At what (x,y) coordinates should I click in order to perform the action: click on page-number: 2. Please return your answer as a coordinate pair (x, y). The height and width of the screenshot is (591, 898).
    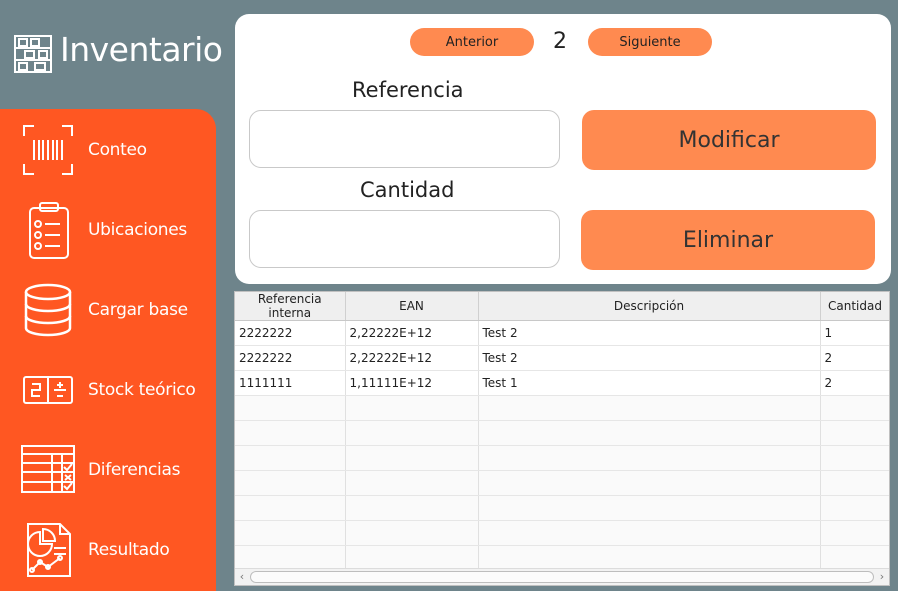
    Looking at the image, I should click on (560, 41).